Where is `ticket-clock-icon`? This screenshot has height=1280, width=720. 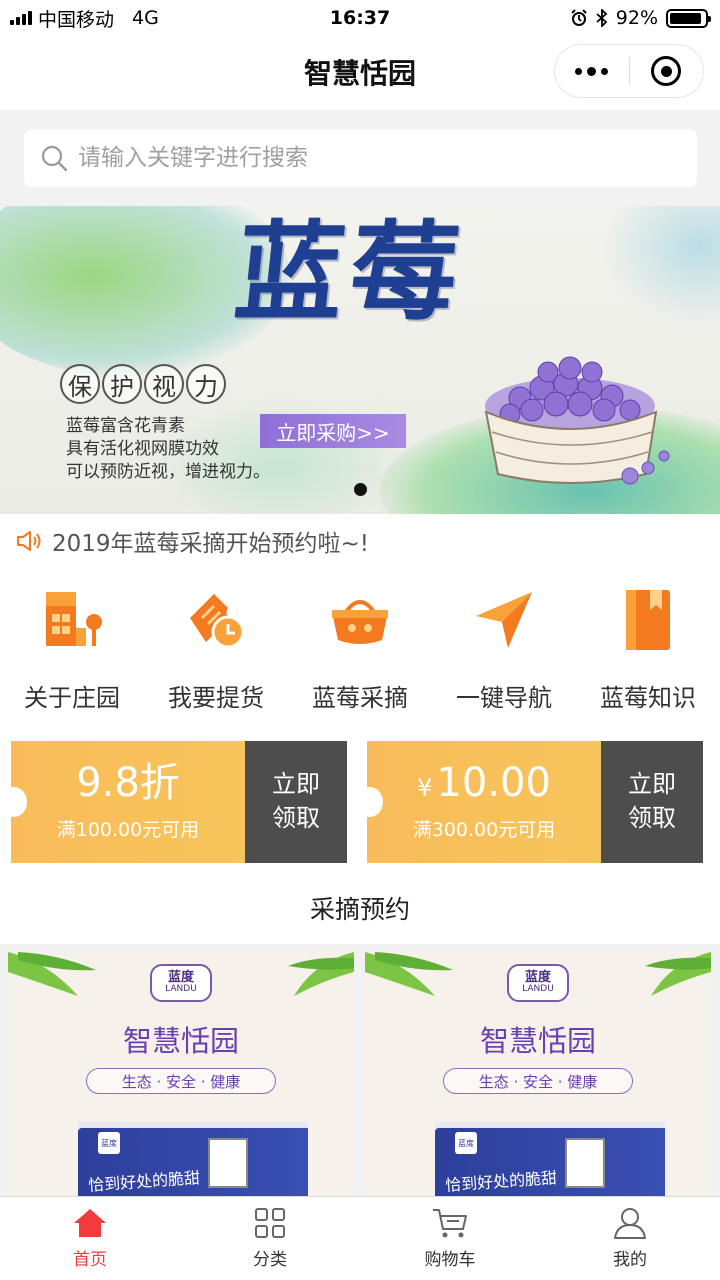
ticket-clock-icon is located at coordinates (217, 621).